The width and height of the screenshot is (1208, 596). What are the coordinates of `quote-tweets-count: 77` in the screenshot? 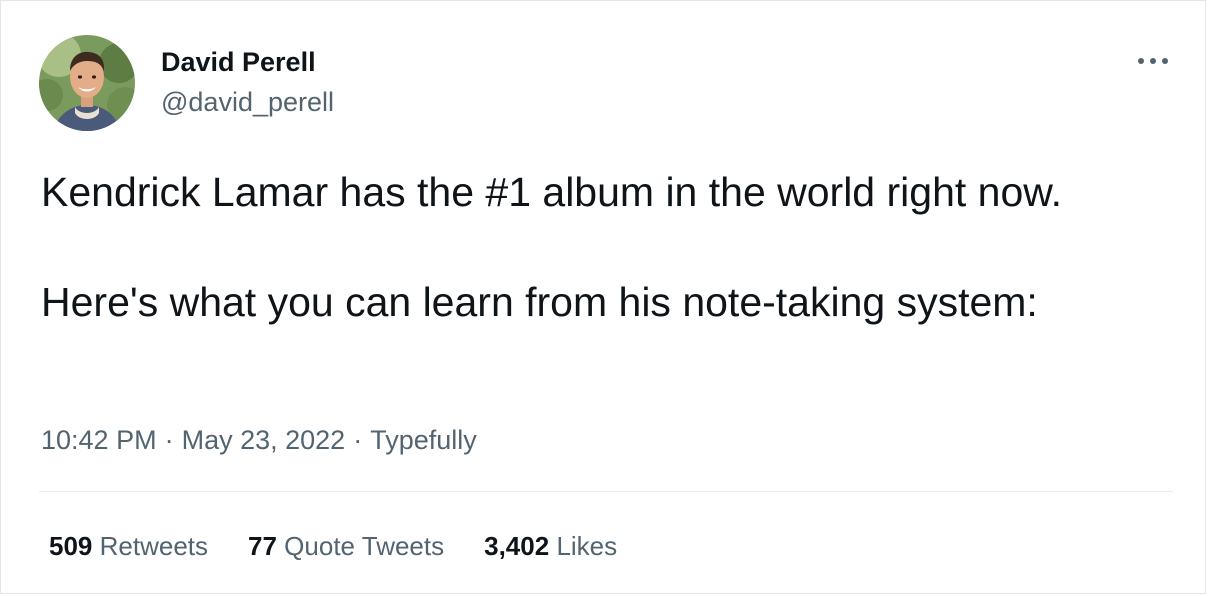 It's located at (262, 546).